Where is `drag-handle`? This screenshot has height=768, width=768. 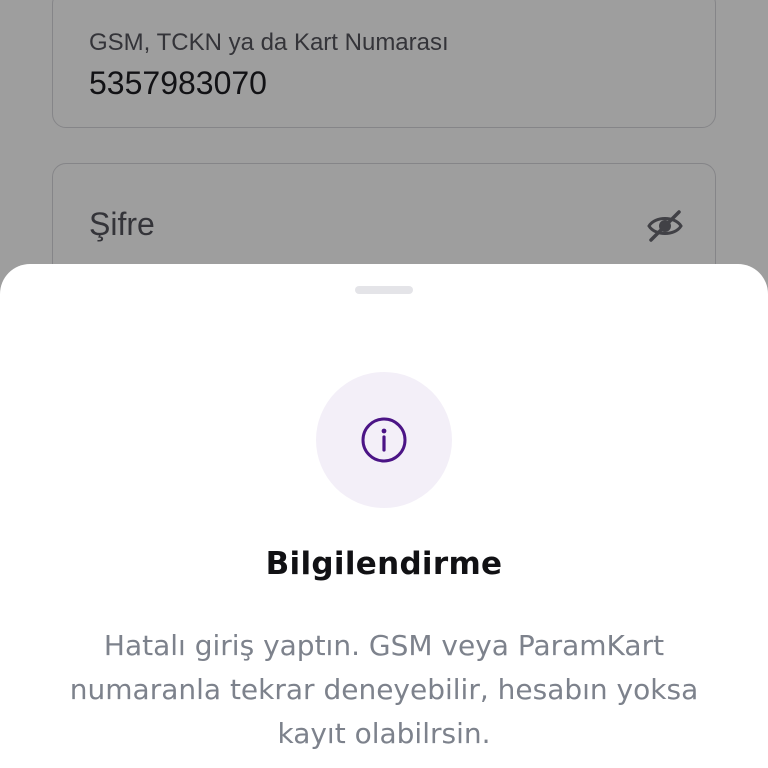 drag-handle is located at coordinates (384, 290).